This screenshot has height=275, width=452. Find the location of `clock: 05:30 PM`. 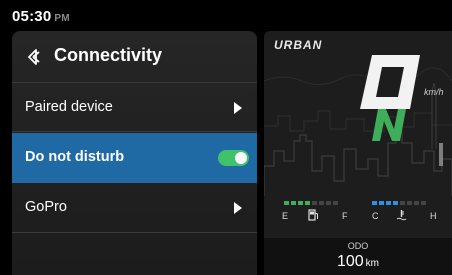

clock: 05:30 PM is located at coordinates (41, 16).